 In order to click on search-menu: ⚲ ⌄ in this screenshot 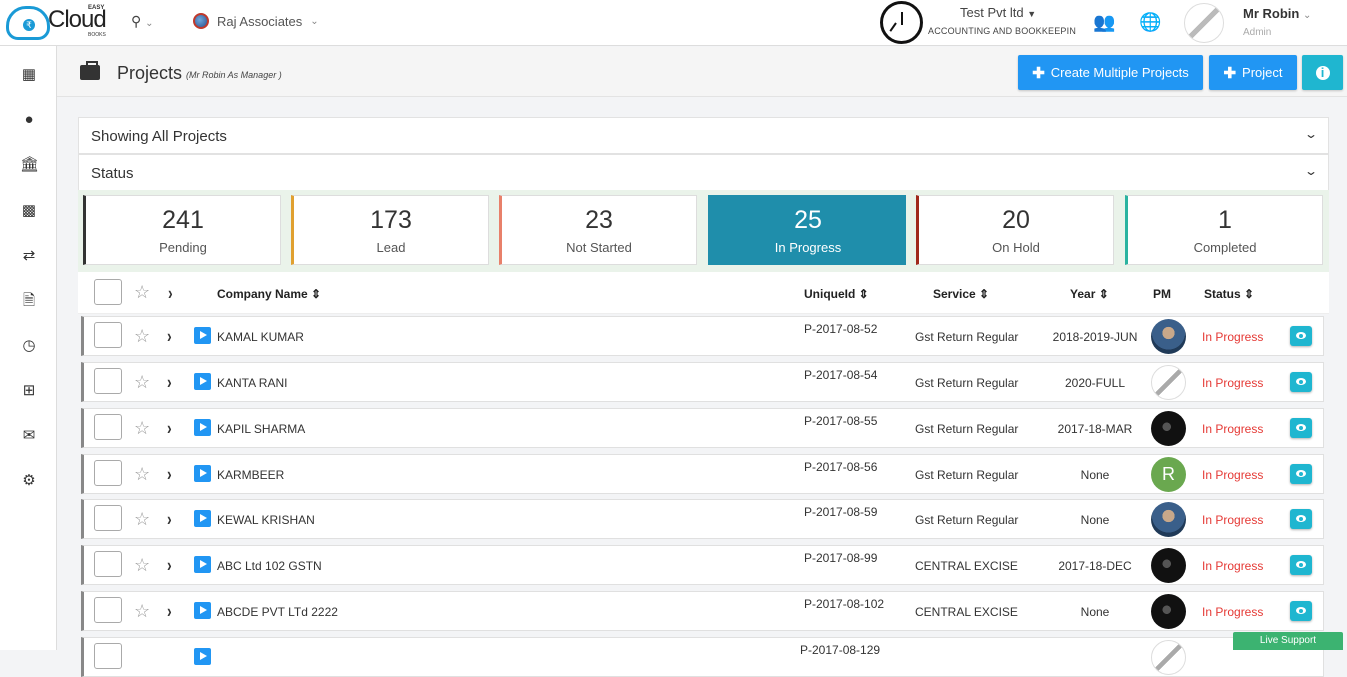, I will do `click(142, 21)`.